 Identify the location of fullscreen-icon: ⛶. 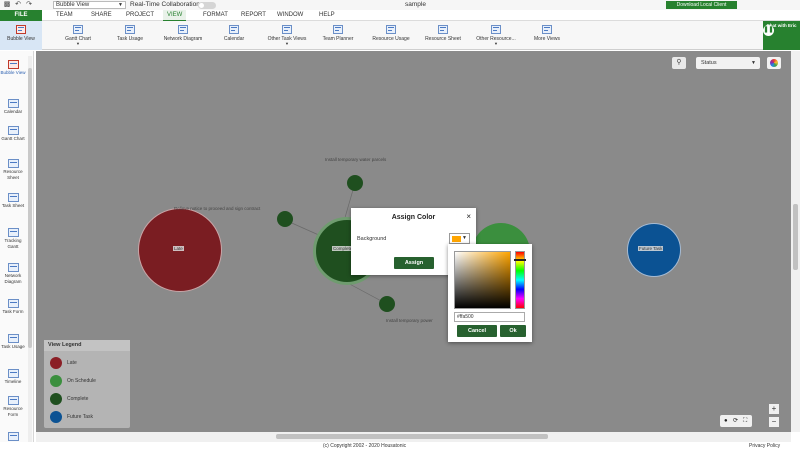
(745, 421).